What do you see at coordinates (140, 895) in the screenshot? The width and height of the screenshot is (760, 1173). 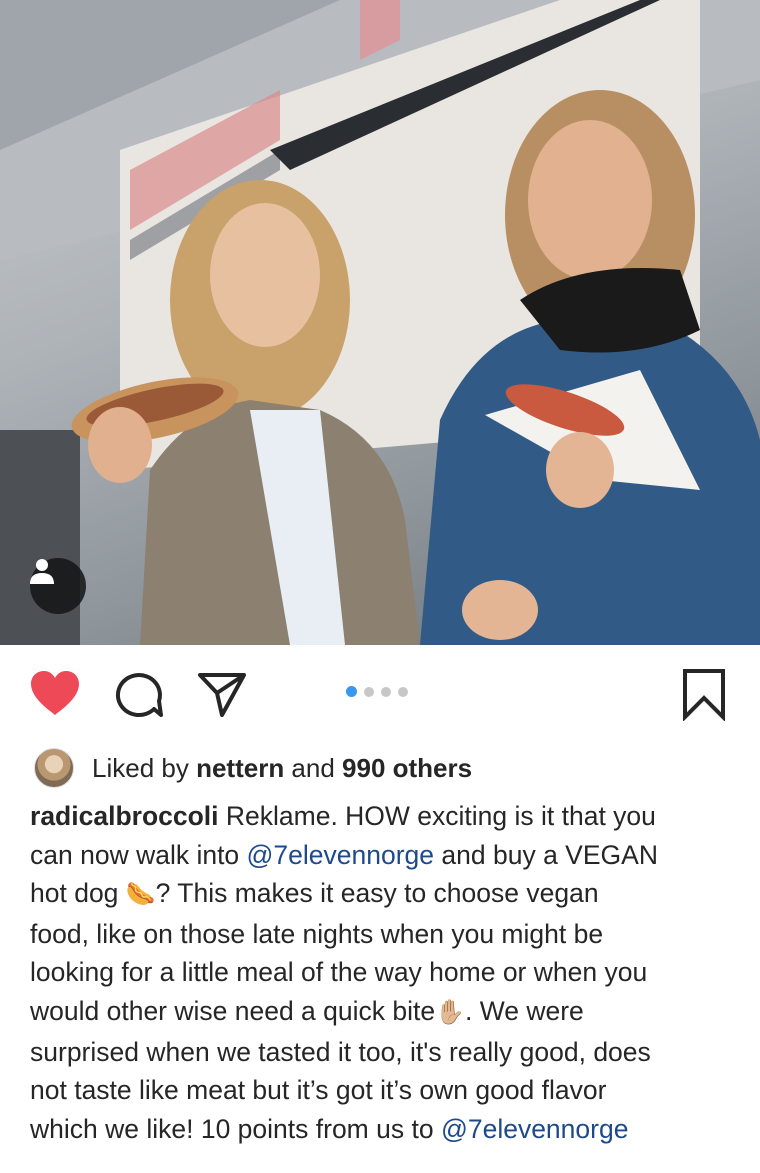 I see `hotdog-emoji: 🌭` at bounding box center [140, 895].